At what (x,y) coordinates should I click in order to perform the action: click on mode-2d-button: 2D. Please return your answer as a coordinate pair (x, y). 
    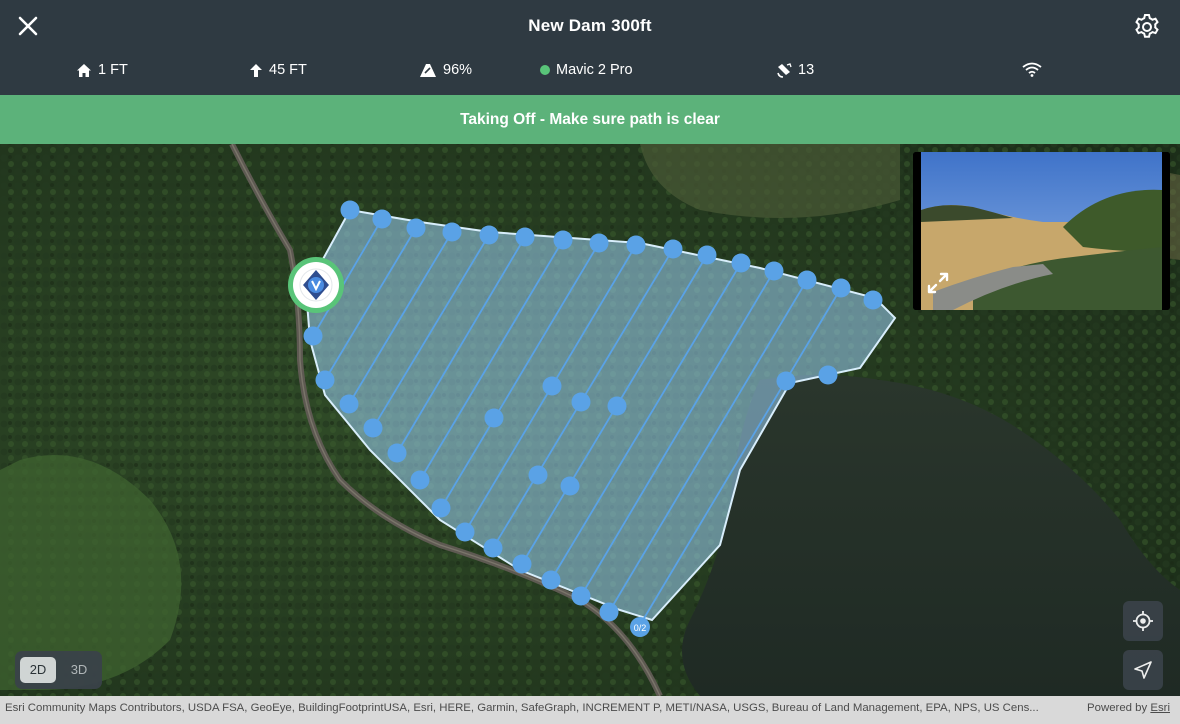
    Looking at the image, I should click on (38, 670).